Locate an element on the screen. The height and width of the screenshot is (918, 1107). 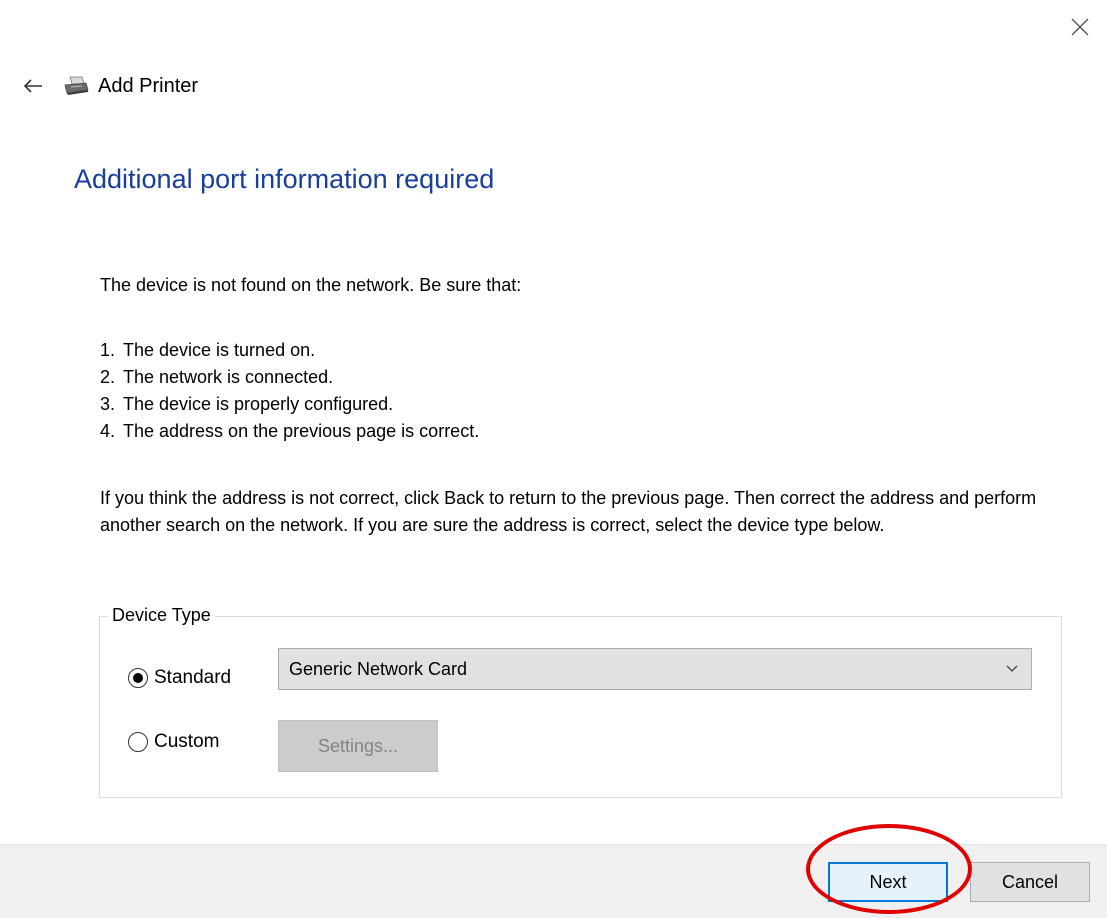
next-button: Next is located at coordinates (888, 882).